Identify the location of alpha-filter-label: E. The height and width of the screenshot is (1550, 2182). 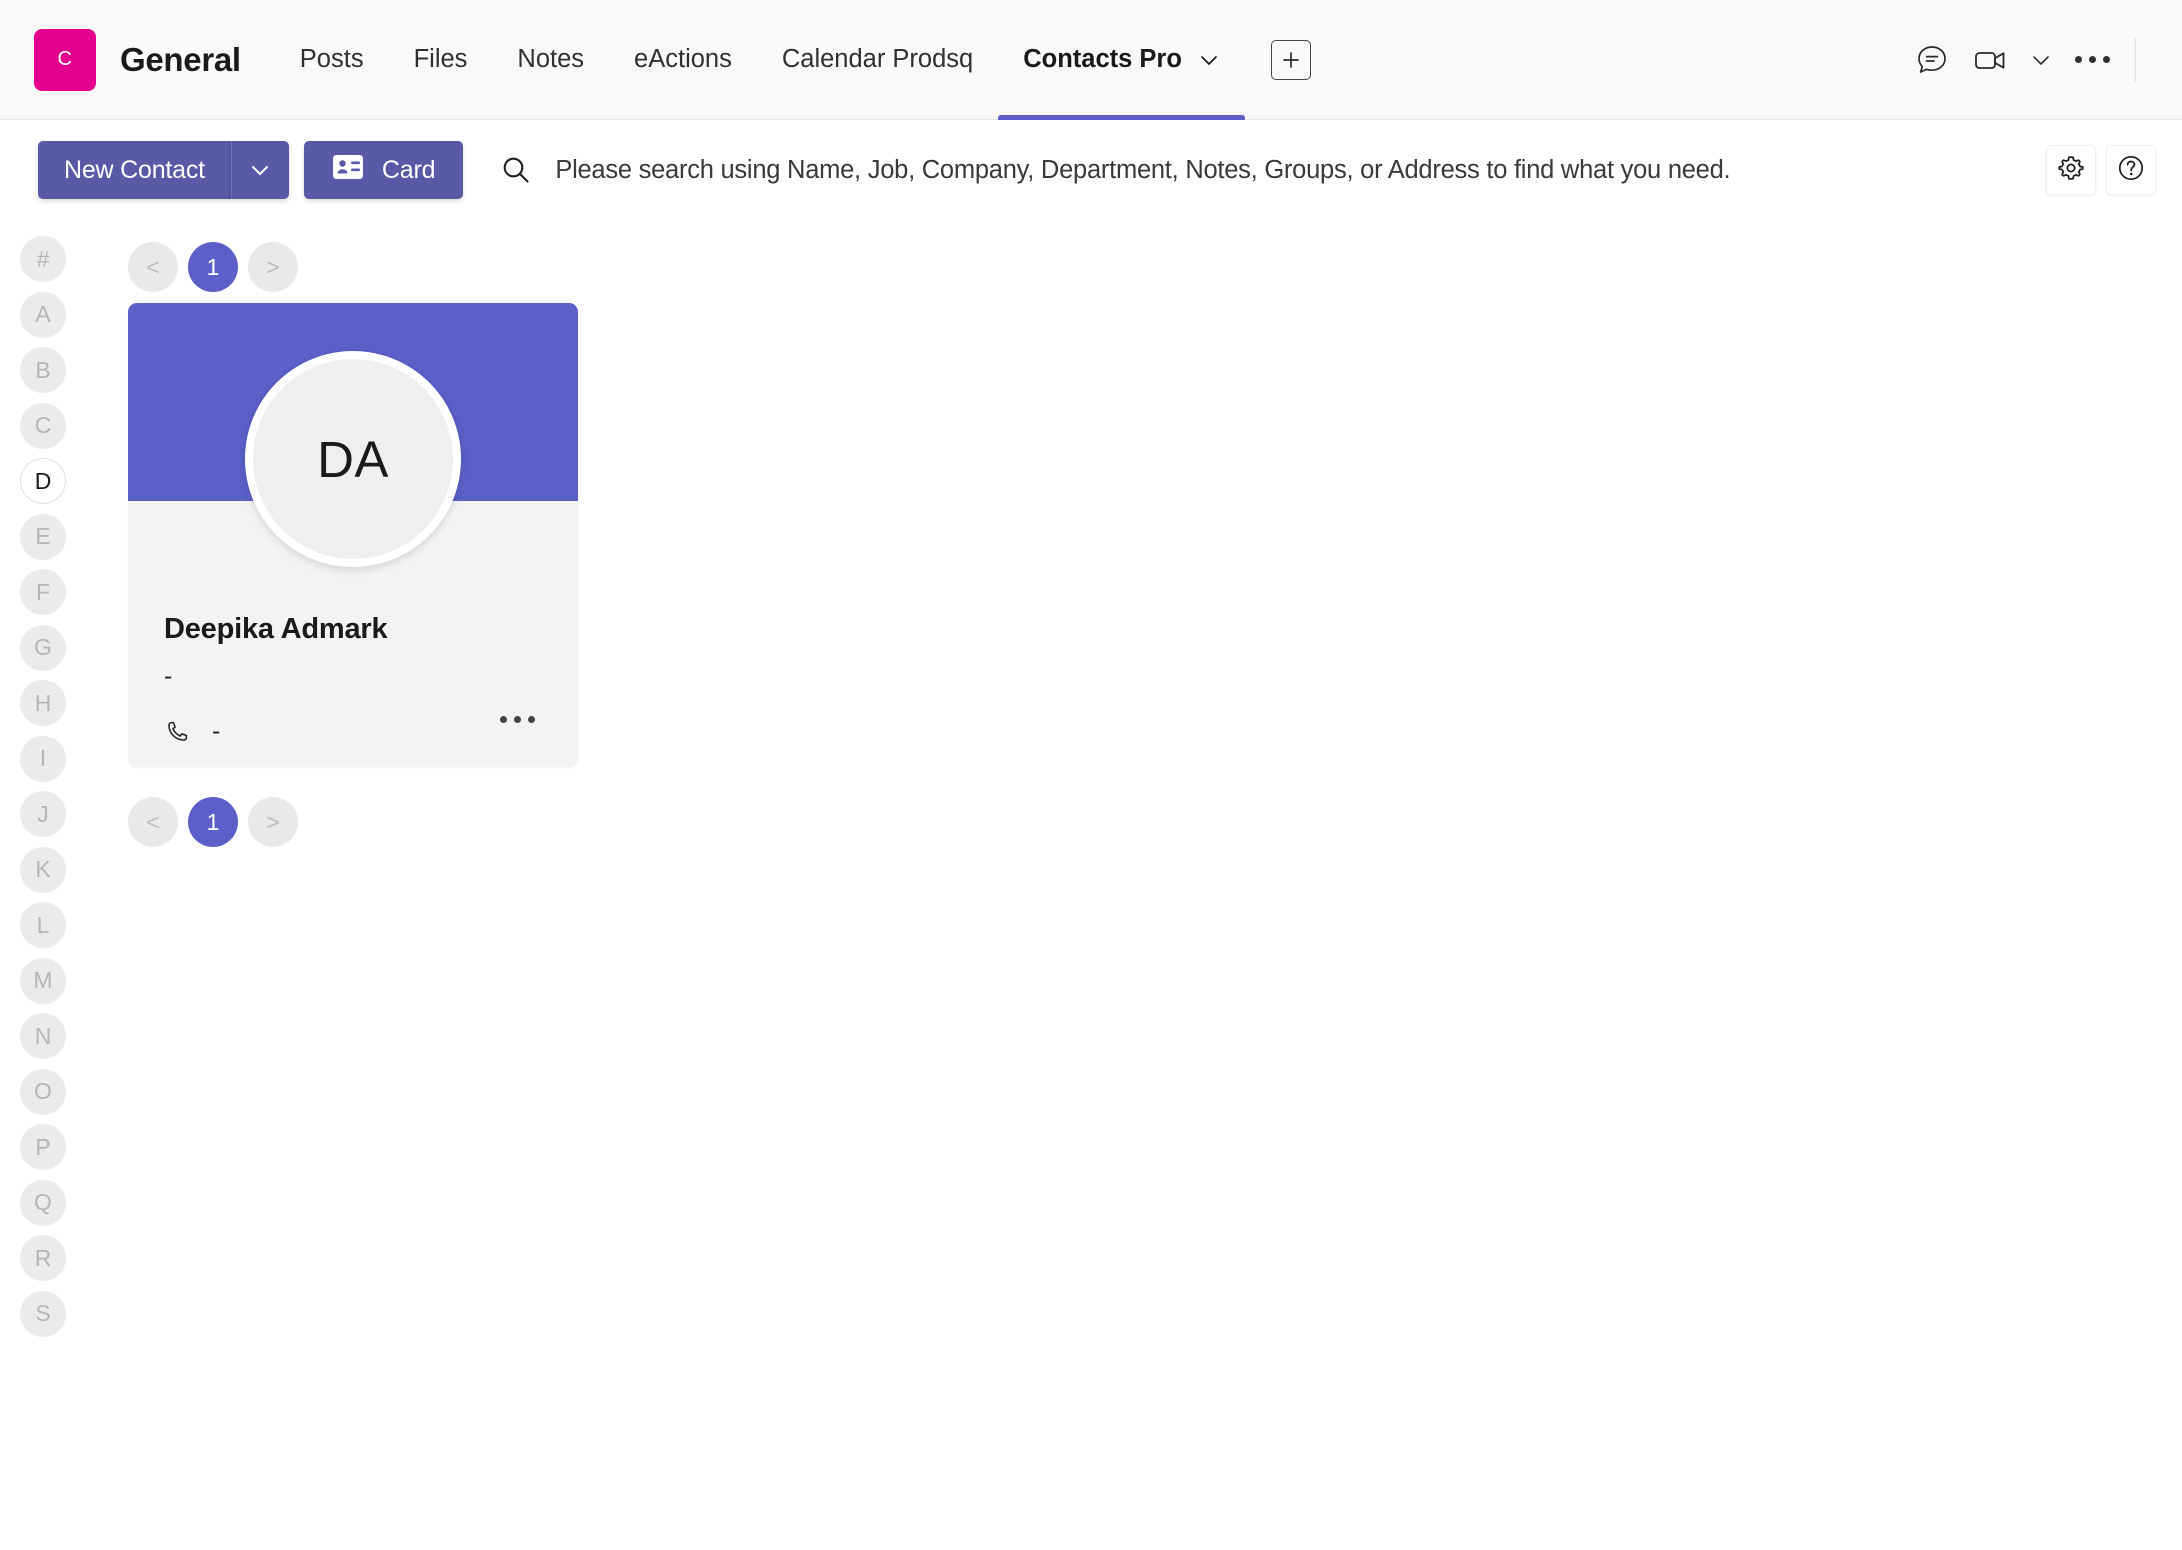
(43, 536).